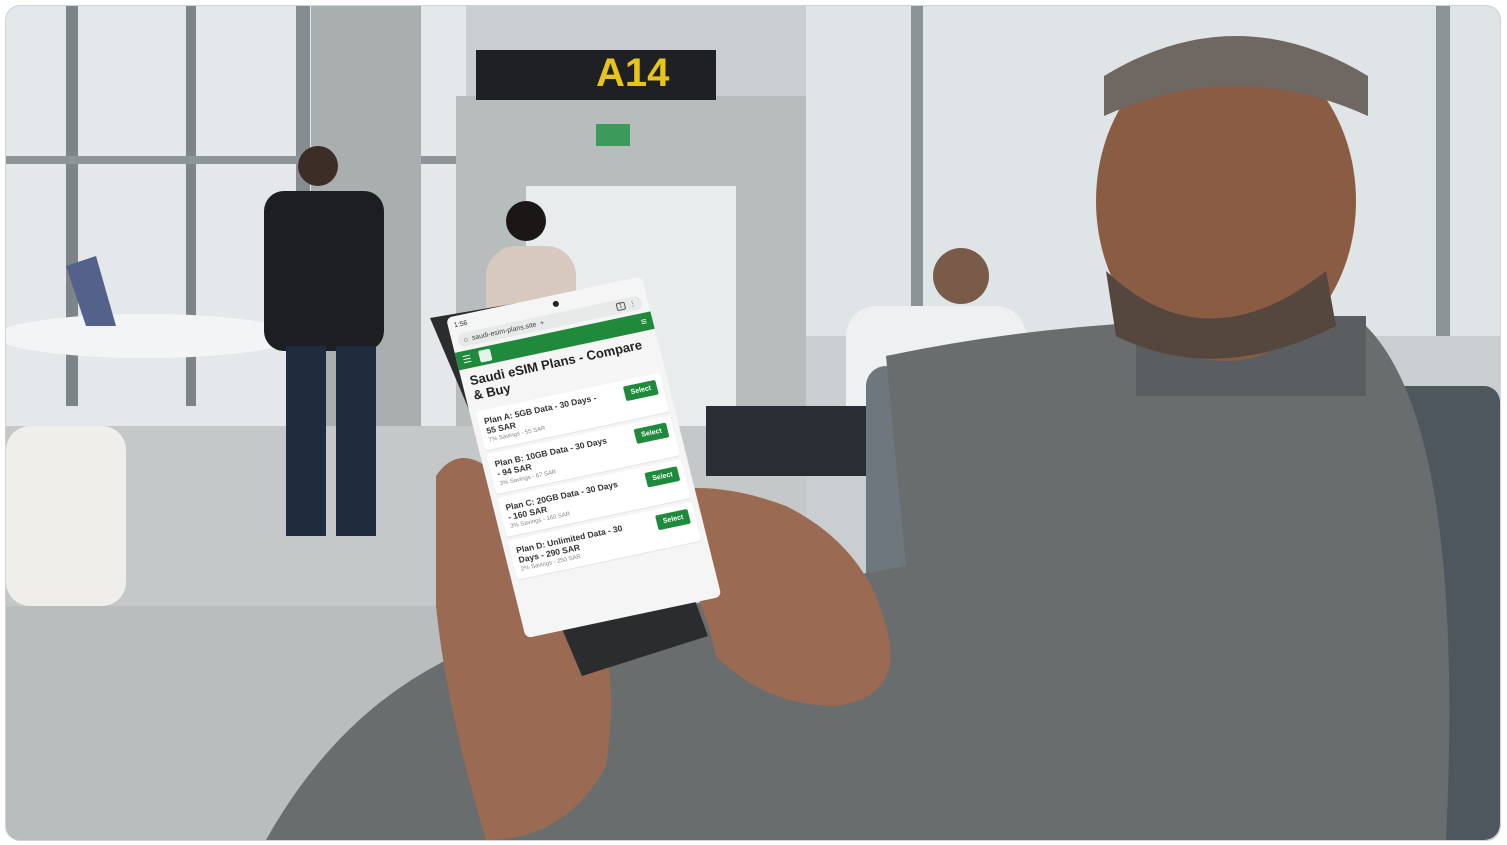 The height and width of the screenshot is (845, 1507). I want to click on camera-hole, so click(555, 304).